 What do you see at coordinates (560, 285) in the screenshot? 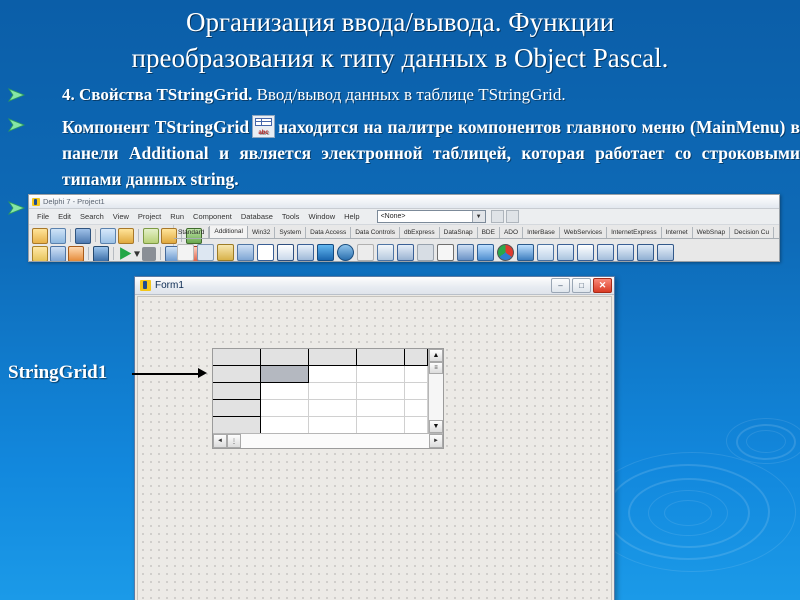
I see `minimize-button: –` at bounding box center [560, 285].